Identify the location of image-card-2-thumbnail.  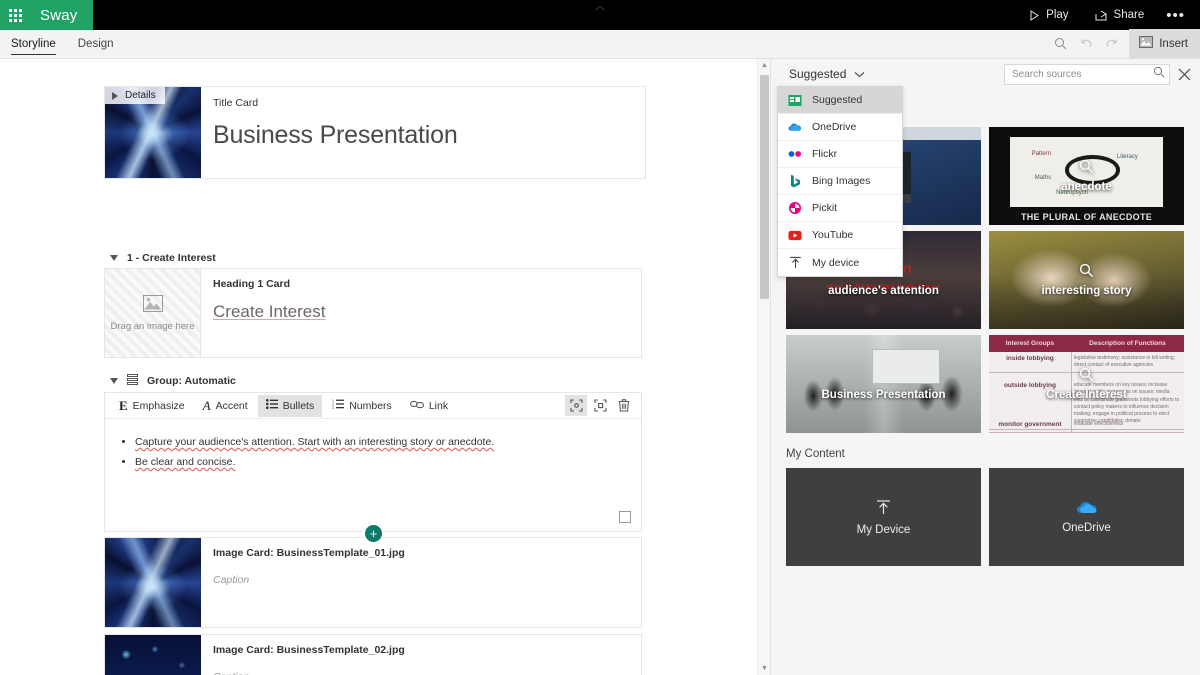
(153, 655).